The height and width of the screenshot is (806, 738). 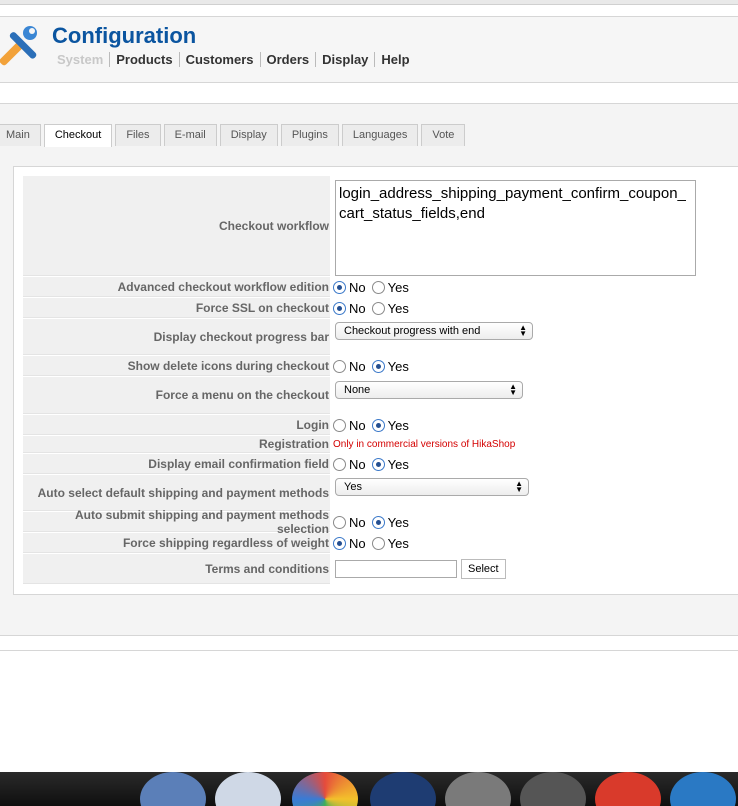 I want to click on progress-bar-select: Checkout progress with end ▲ ▼, so click(x=434, y=331).